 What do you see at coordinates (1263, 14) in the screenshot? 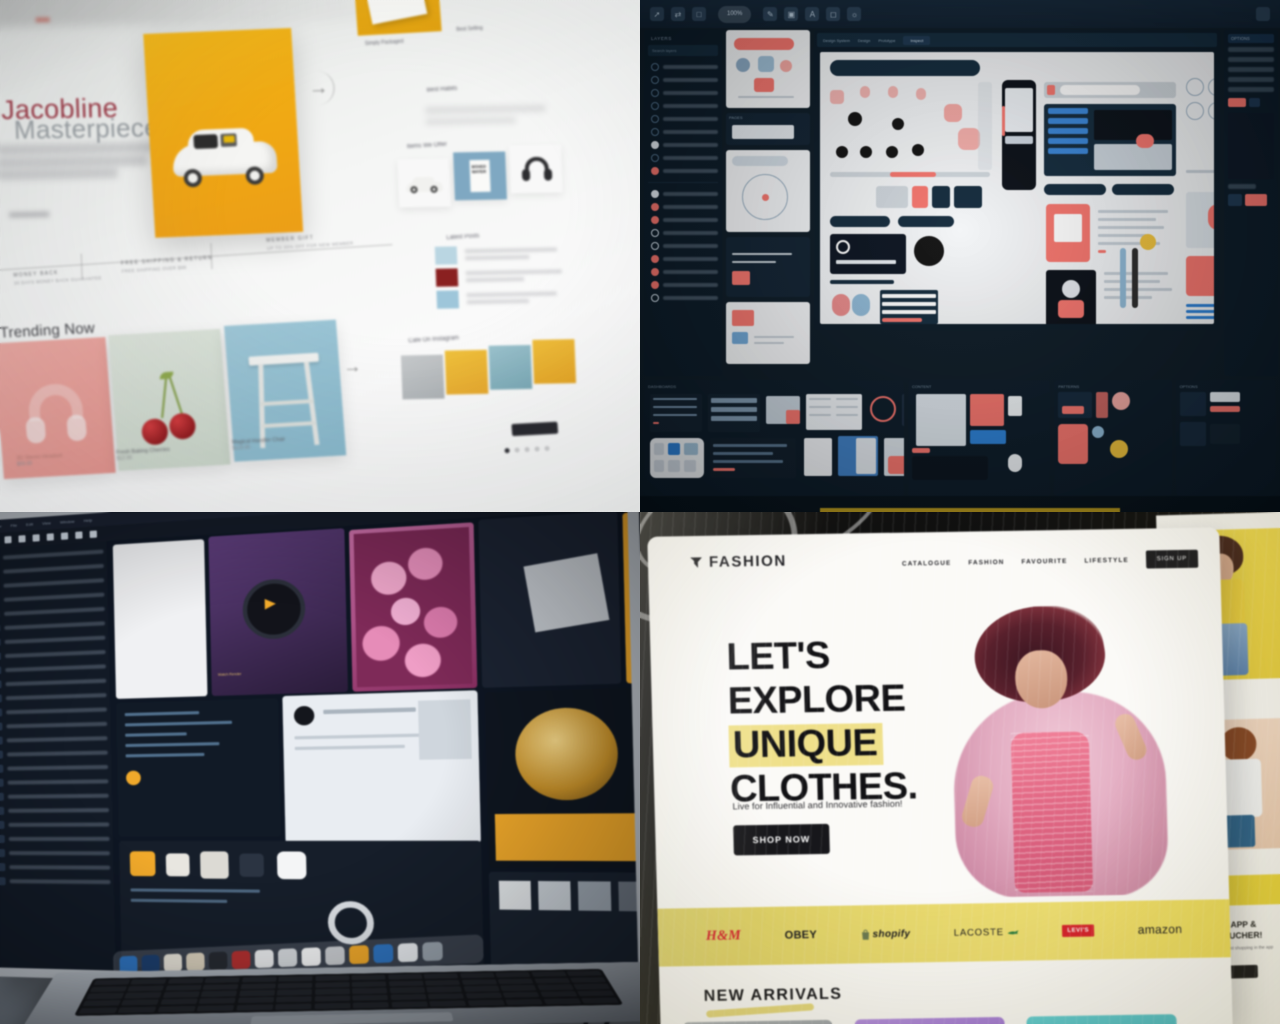
I see `share-icon` at bounding box center [1263, 14].